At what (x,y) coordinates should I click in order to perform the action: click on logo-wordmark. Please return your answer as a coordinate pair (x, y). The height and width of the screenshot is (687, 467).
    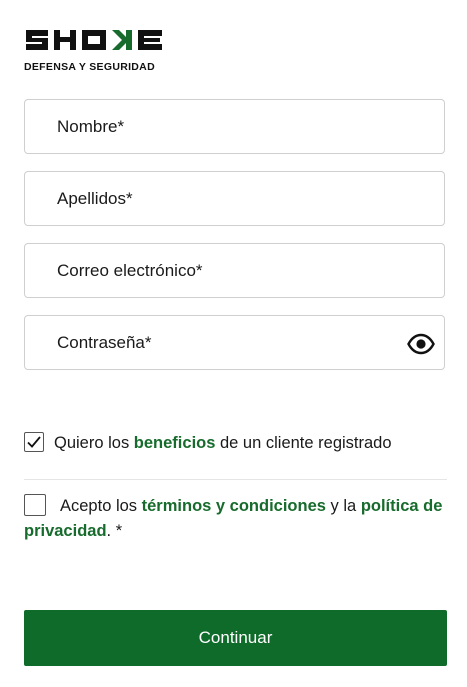
    Looking at the image, I should click on (96, 40).